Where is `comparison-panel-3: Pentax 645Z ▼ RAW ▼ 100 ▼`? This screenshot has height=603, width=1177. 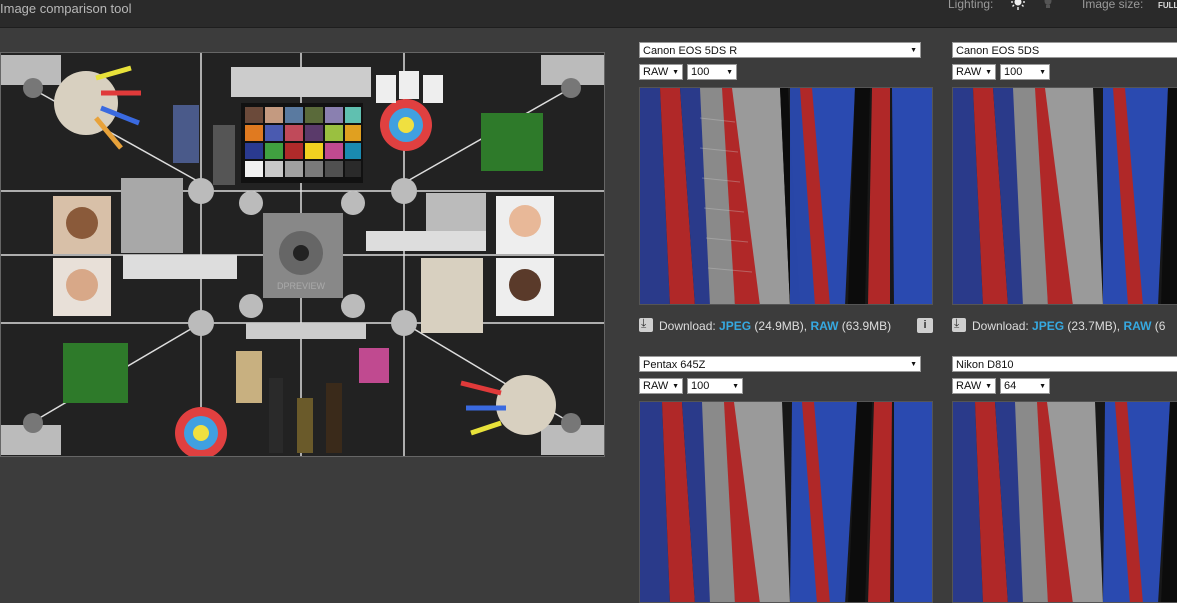 comparison-panel-3: Pentax 645Z ▼ RAW ▼ 100 ▼ is located at coordinates (789, 479).